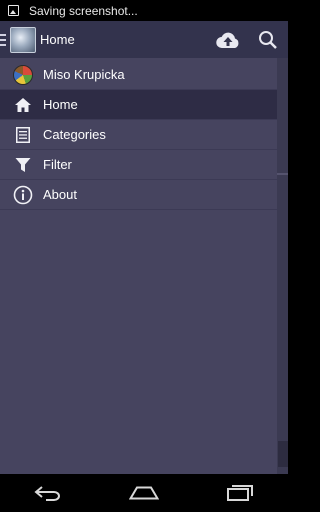  I want to click on app-logo-icon, so click(23, 39).